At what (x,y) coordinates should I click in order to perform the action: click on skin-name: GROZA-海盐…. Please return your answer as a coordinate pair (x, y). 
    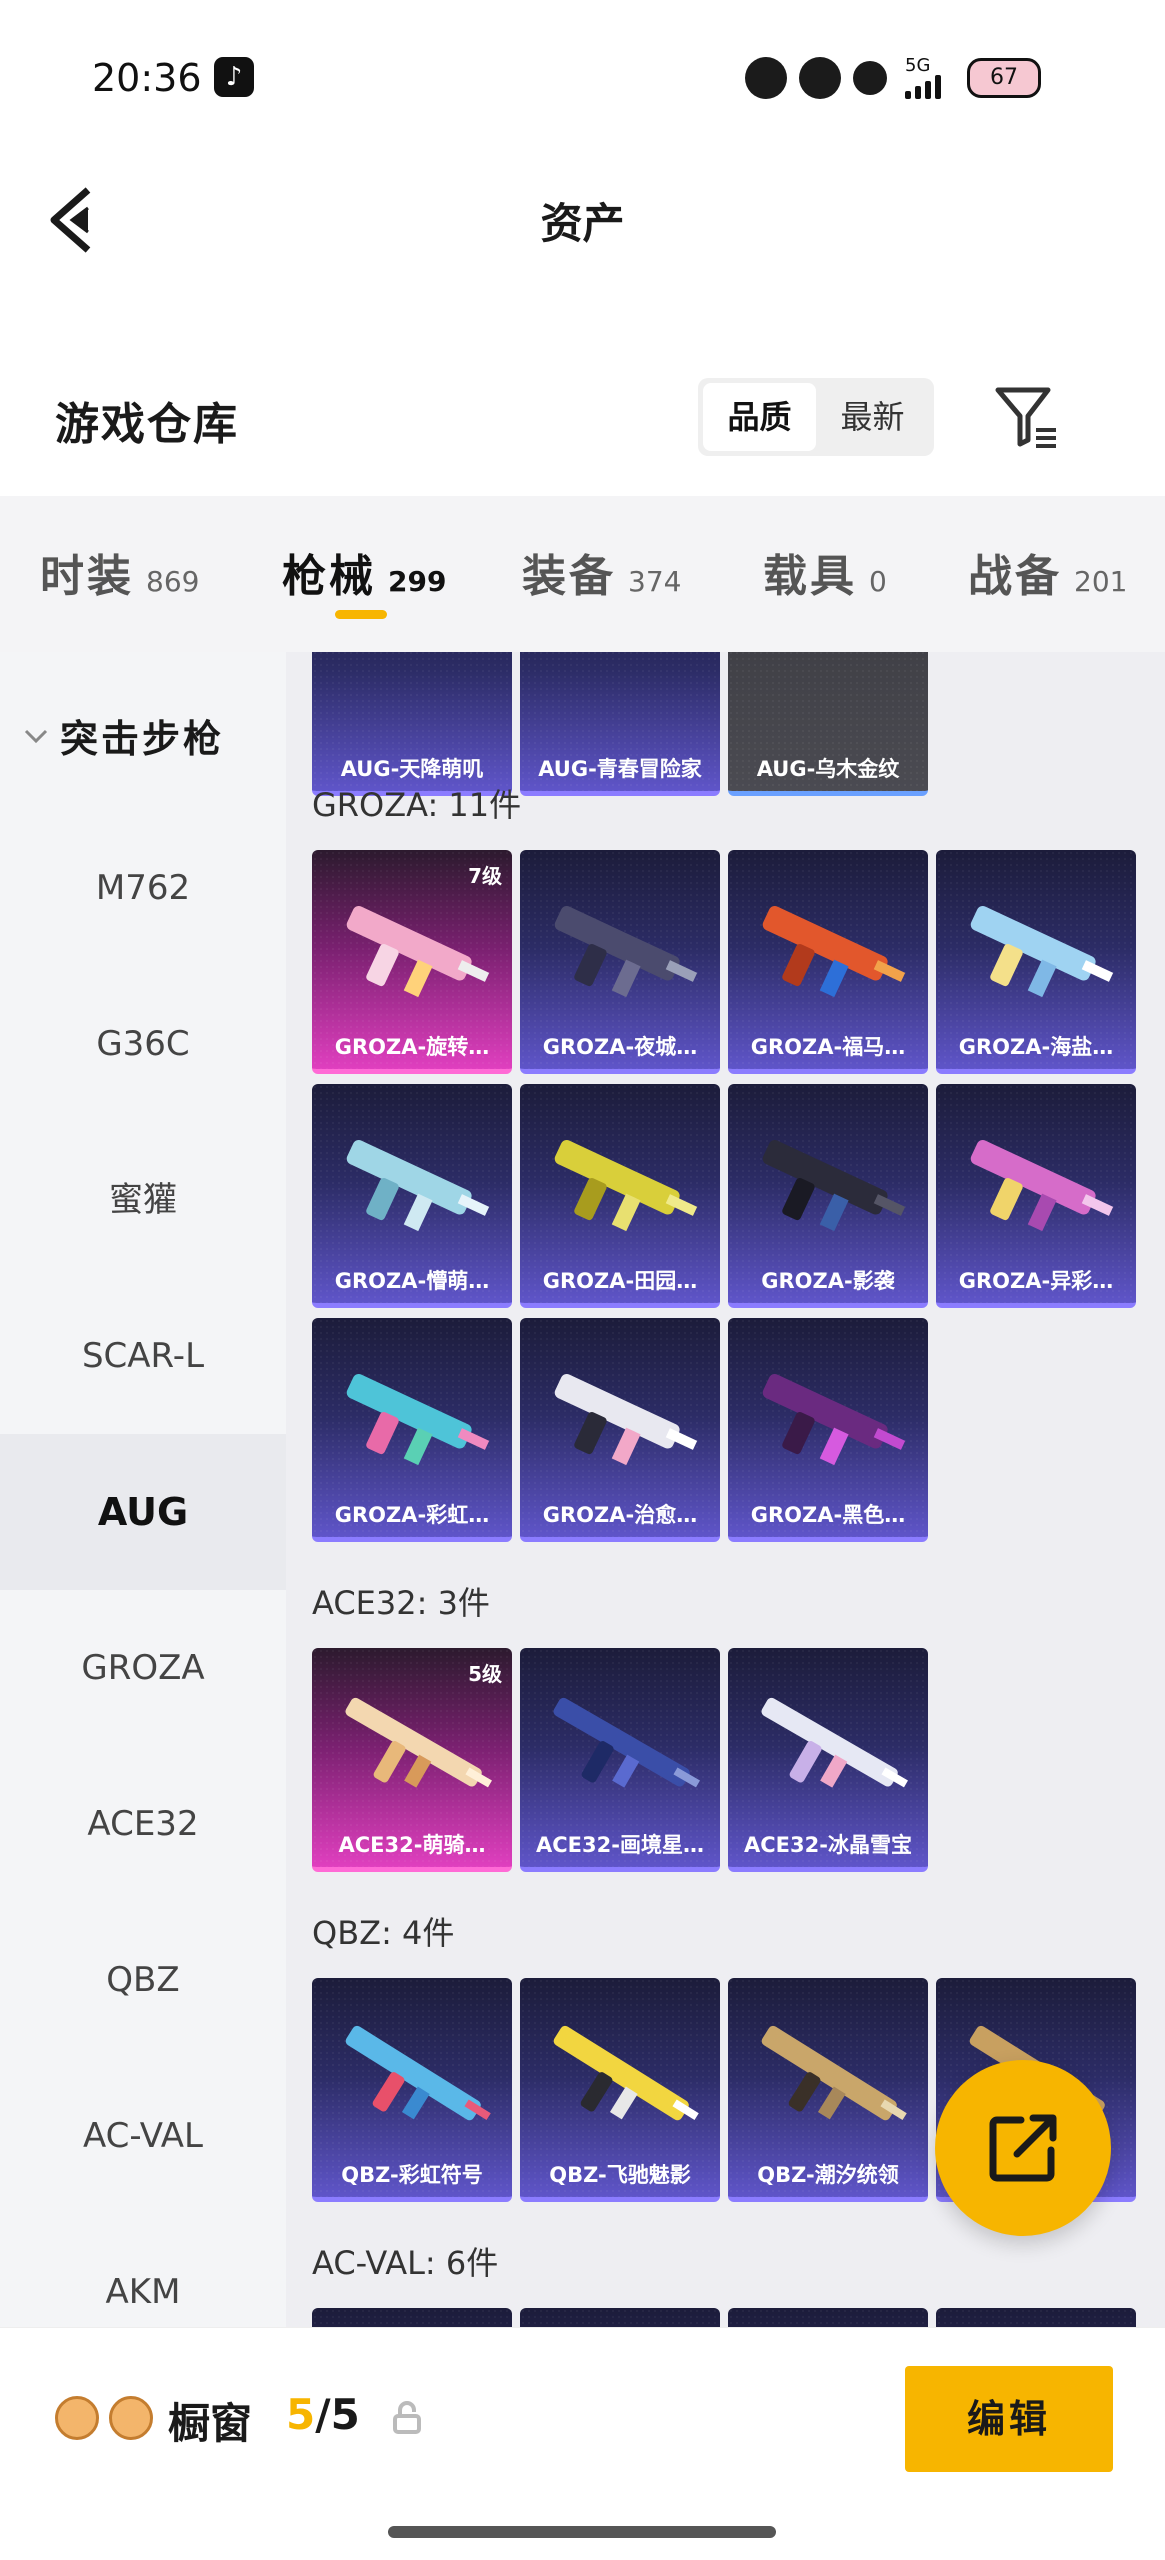
    Looking at the image, I should click on (1036, 1047).